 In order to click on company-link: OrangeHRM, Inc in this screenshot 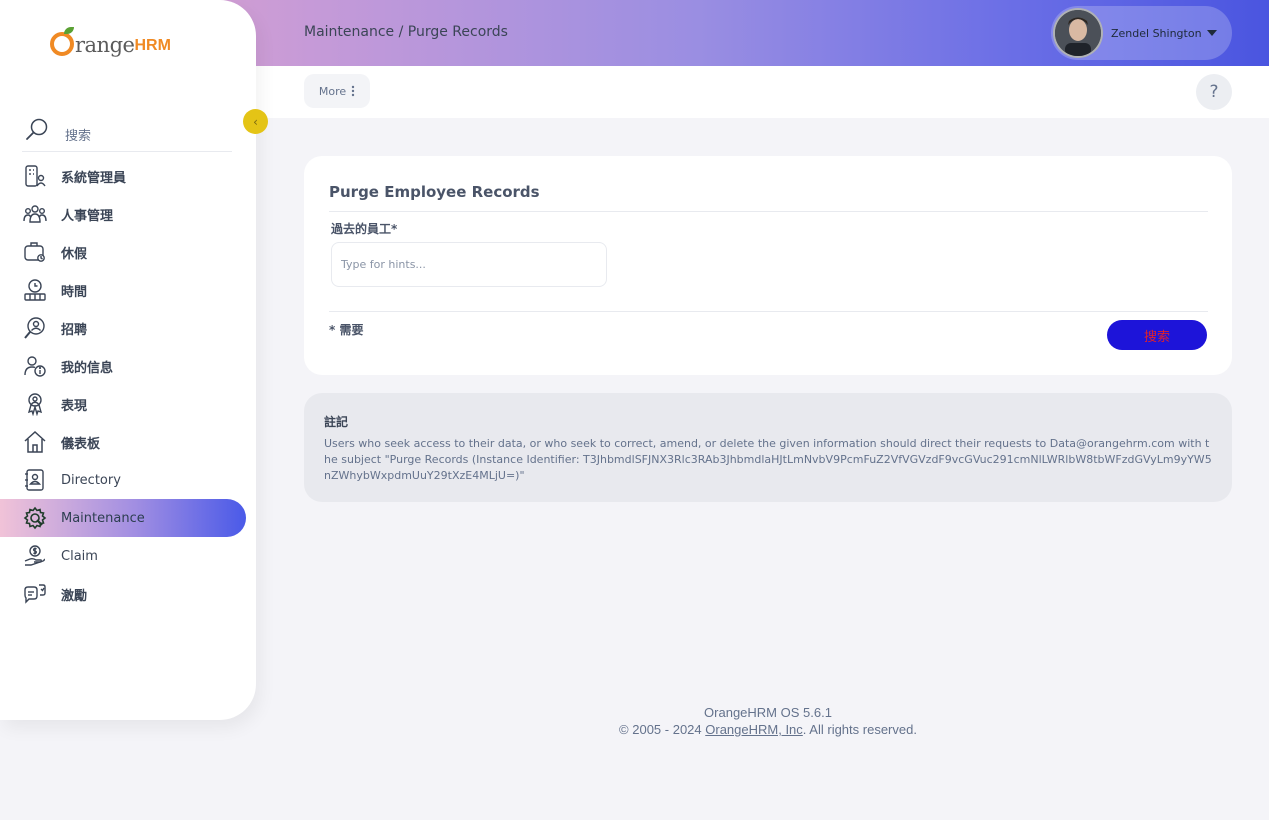, I will do `click(754, 729)`.